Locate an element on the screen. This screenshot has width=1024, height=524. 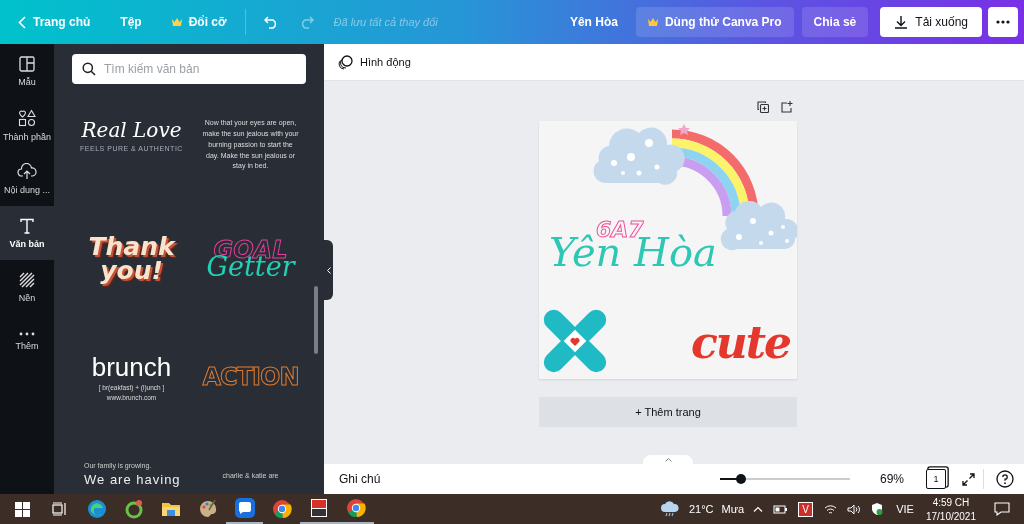
text-template: ACTION is located at coordinates (250, 377).